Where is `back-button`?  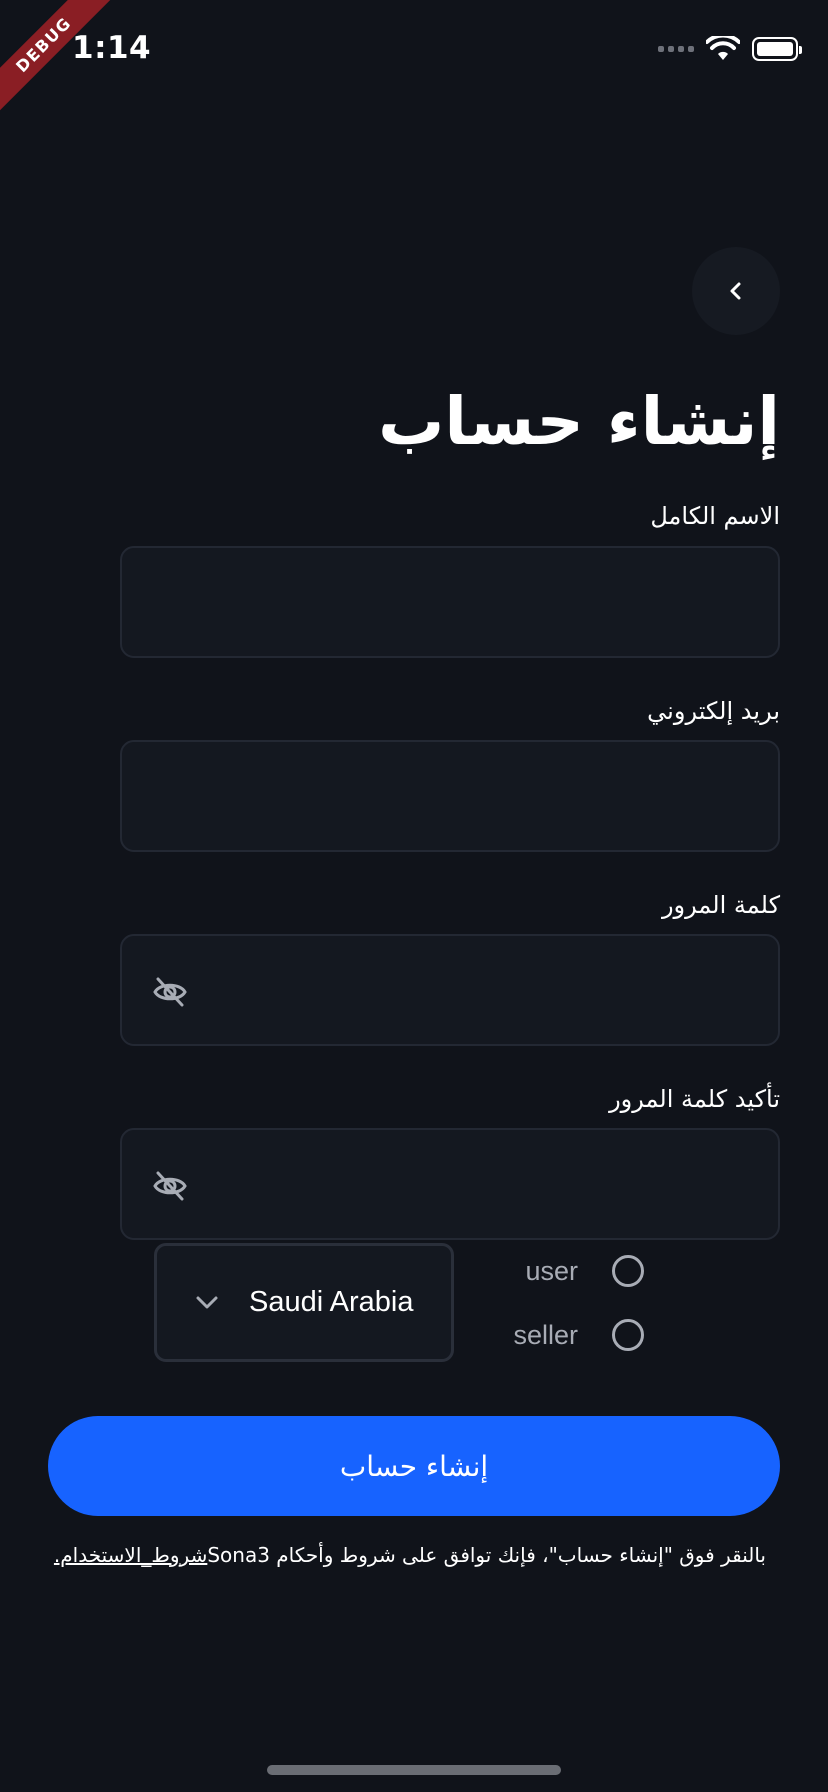 back-button is located at coordinates (736, 291).